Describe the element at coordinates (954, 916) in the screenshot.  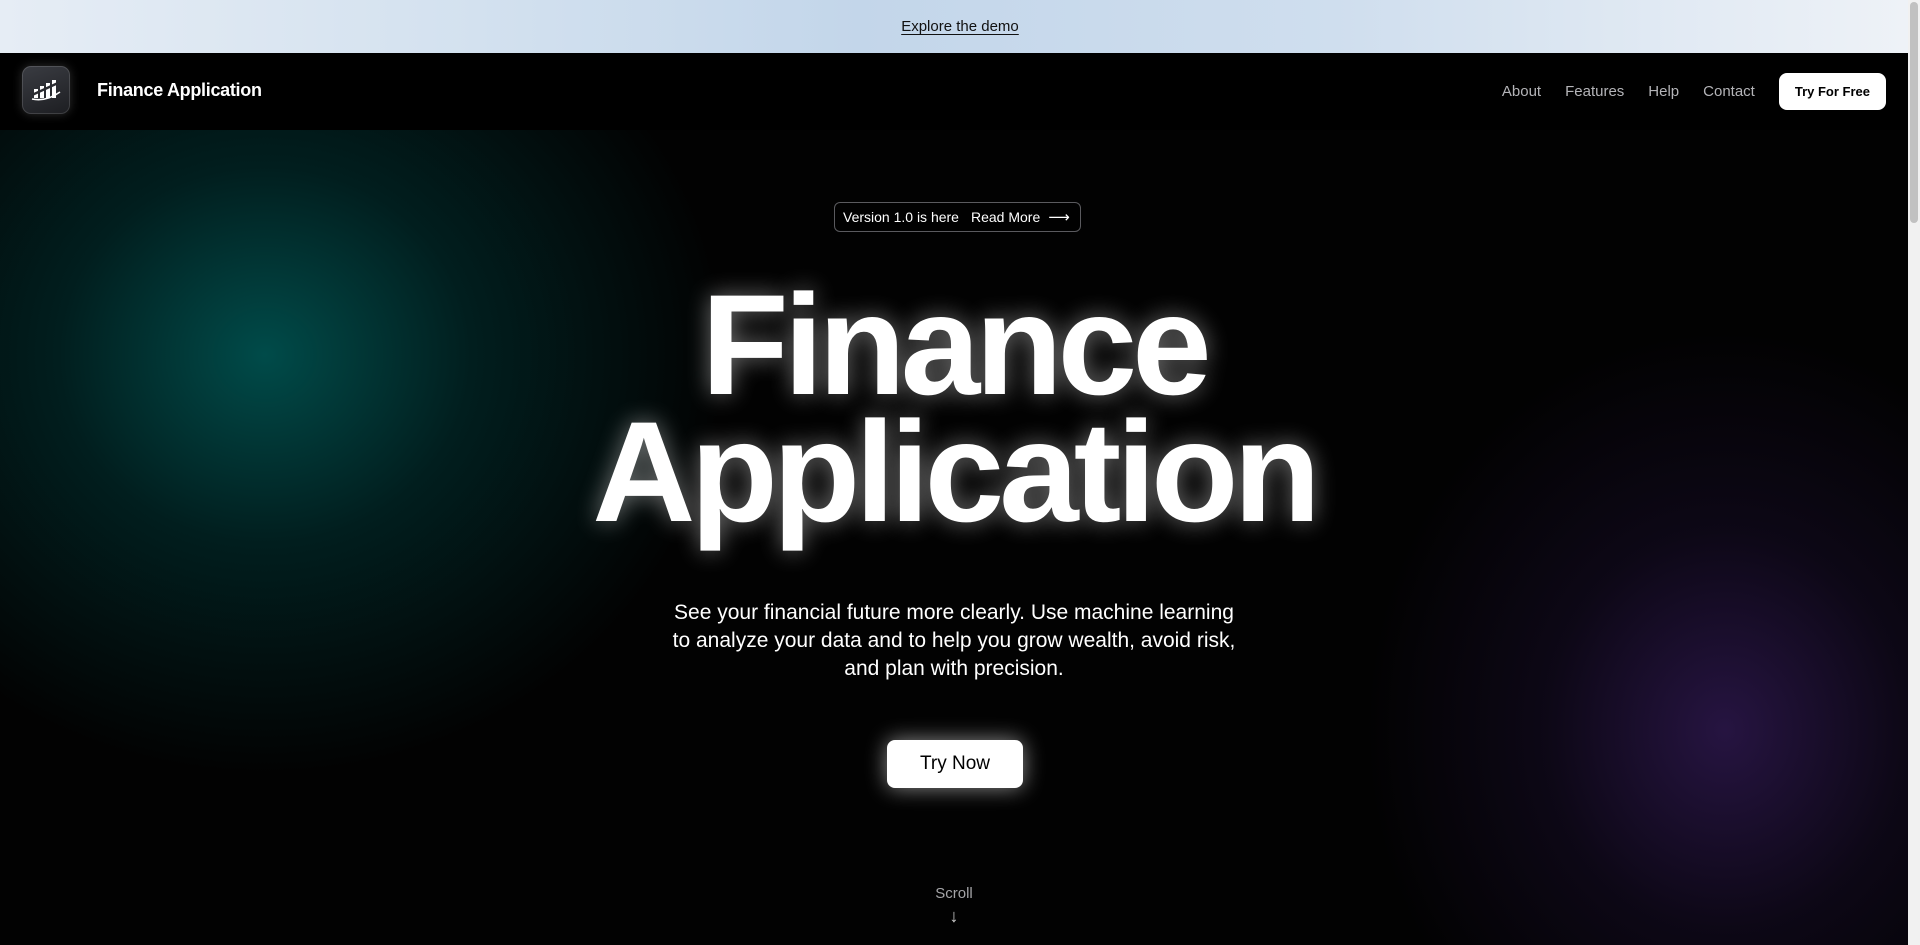
I see `arrow-down-icon: ↓` at that location.